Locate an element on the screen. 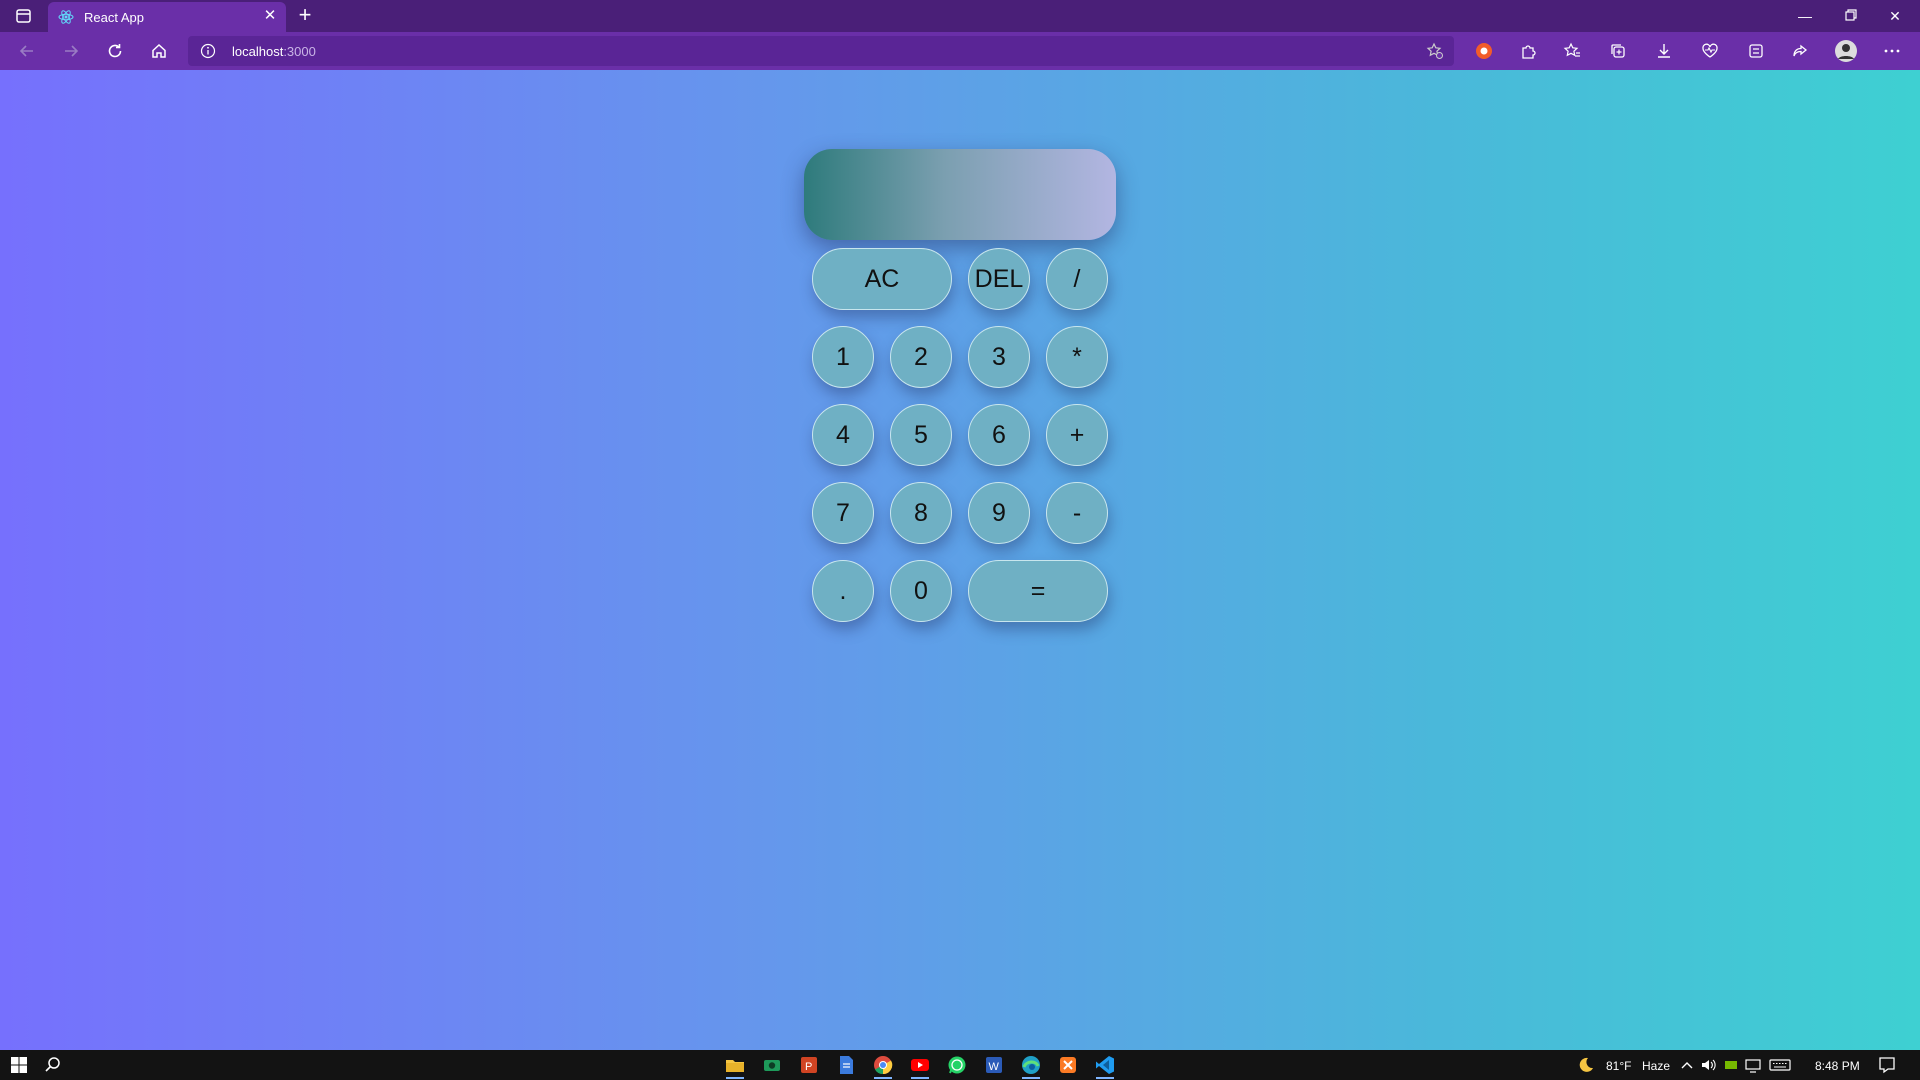 The height and width of the screenshot is (1080, 1920). tray-chevron-up-icon is located at coordinates (1687, 1065).